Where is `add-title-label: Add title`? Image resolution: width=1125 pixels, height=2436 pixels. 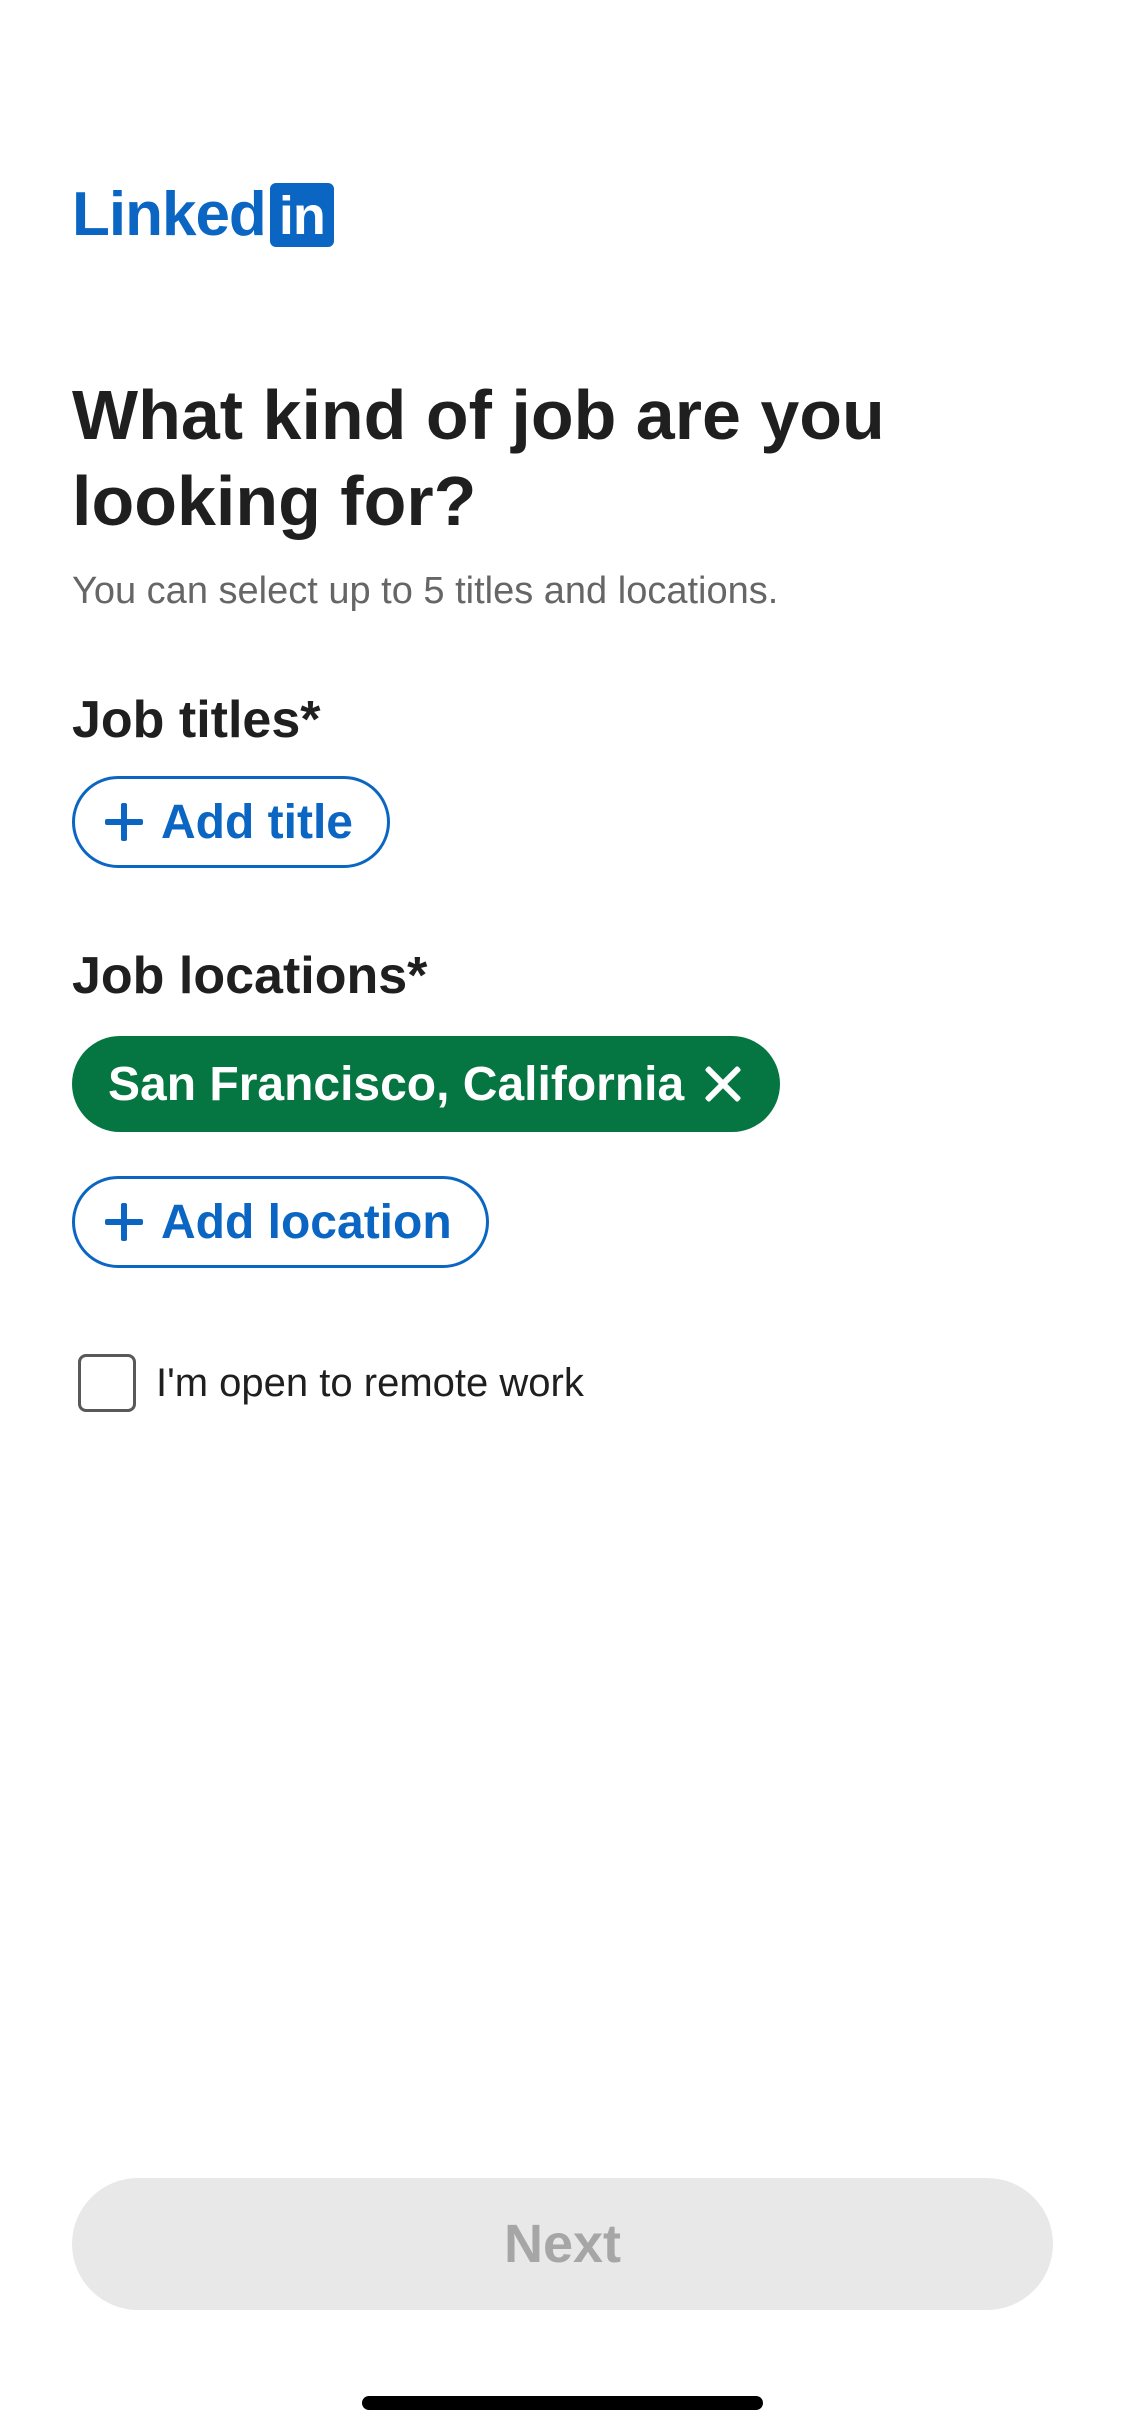
add-title-label: Add title is located at coordinates (257, 822).